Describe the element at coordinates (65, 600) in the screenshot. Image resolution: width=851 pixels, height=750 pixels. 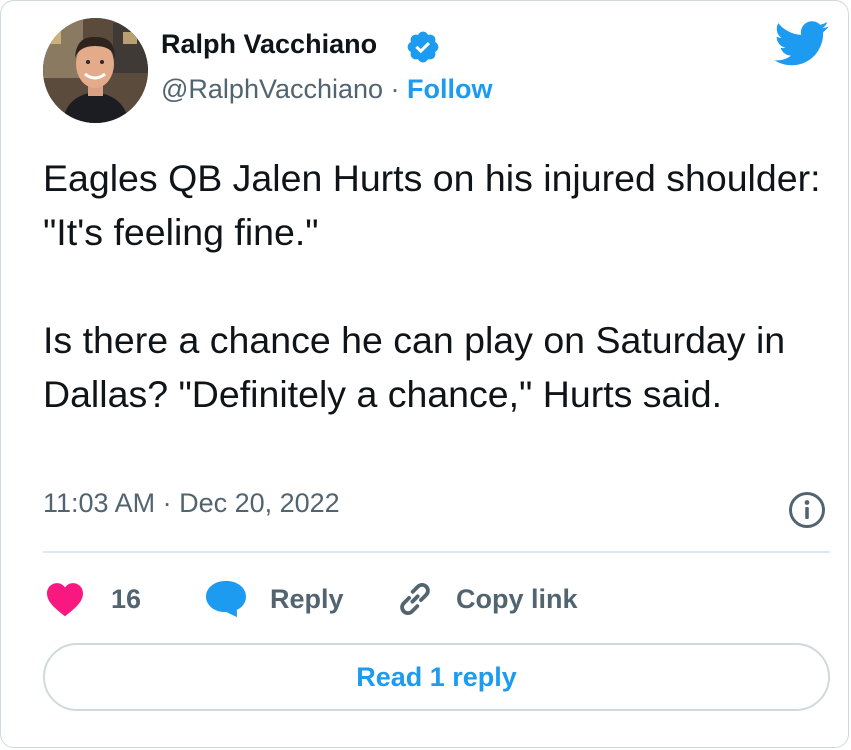
I see `heart-icon` at that location.